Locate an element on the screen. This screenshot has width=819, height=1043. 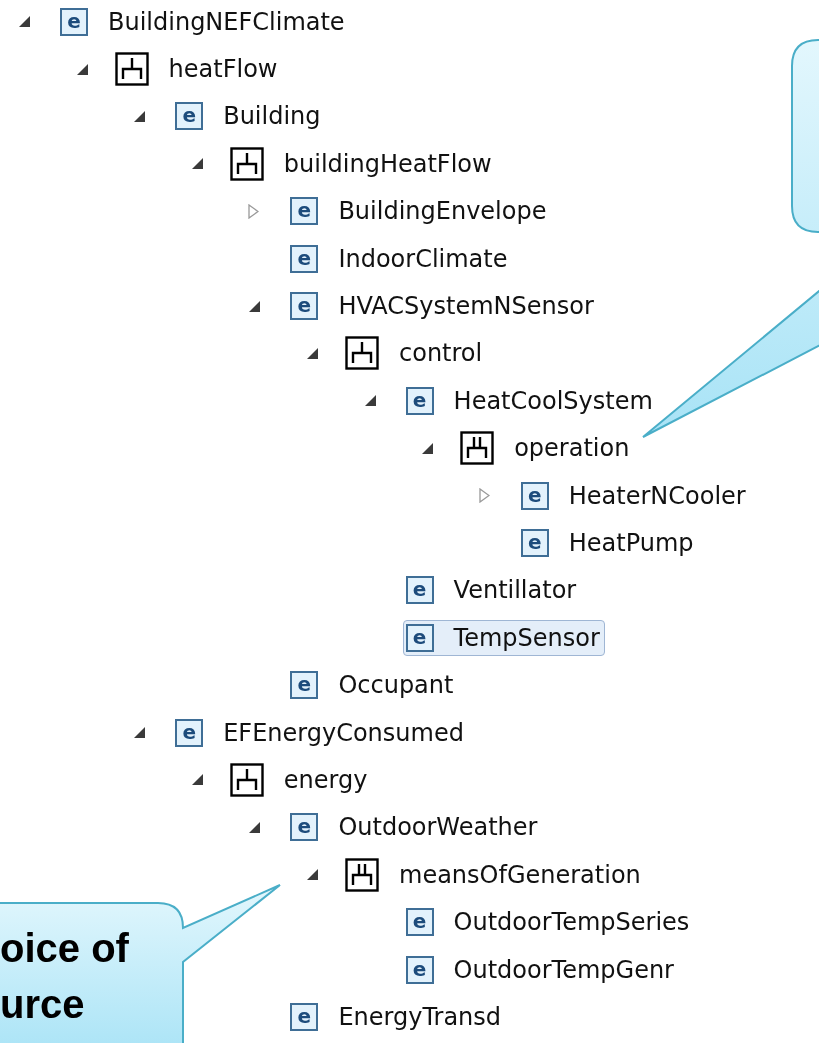
tree-item: e Ventillator is located at coordinates (492, 590).